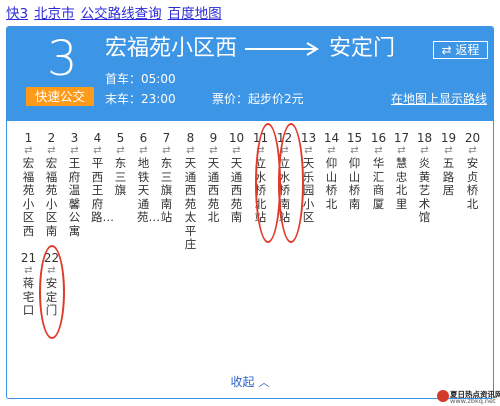 The image size is (500, 406). I want to click on stop-index: 1, so click(28, 138).